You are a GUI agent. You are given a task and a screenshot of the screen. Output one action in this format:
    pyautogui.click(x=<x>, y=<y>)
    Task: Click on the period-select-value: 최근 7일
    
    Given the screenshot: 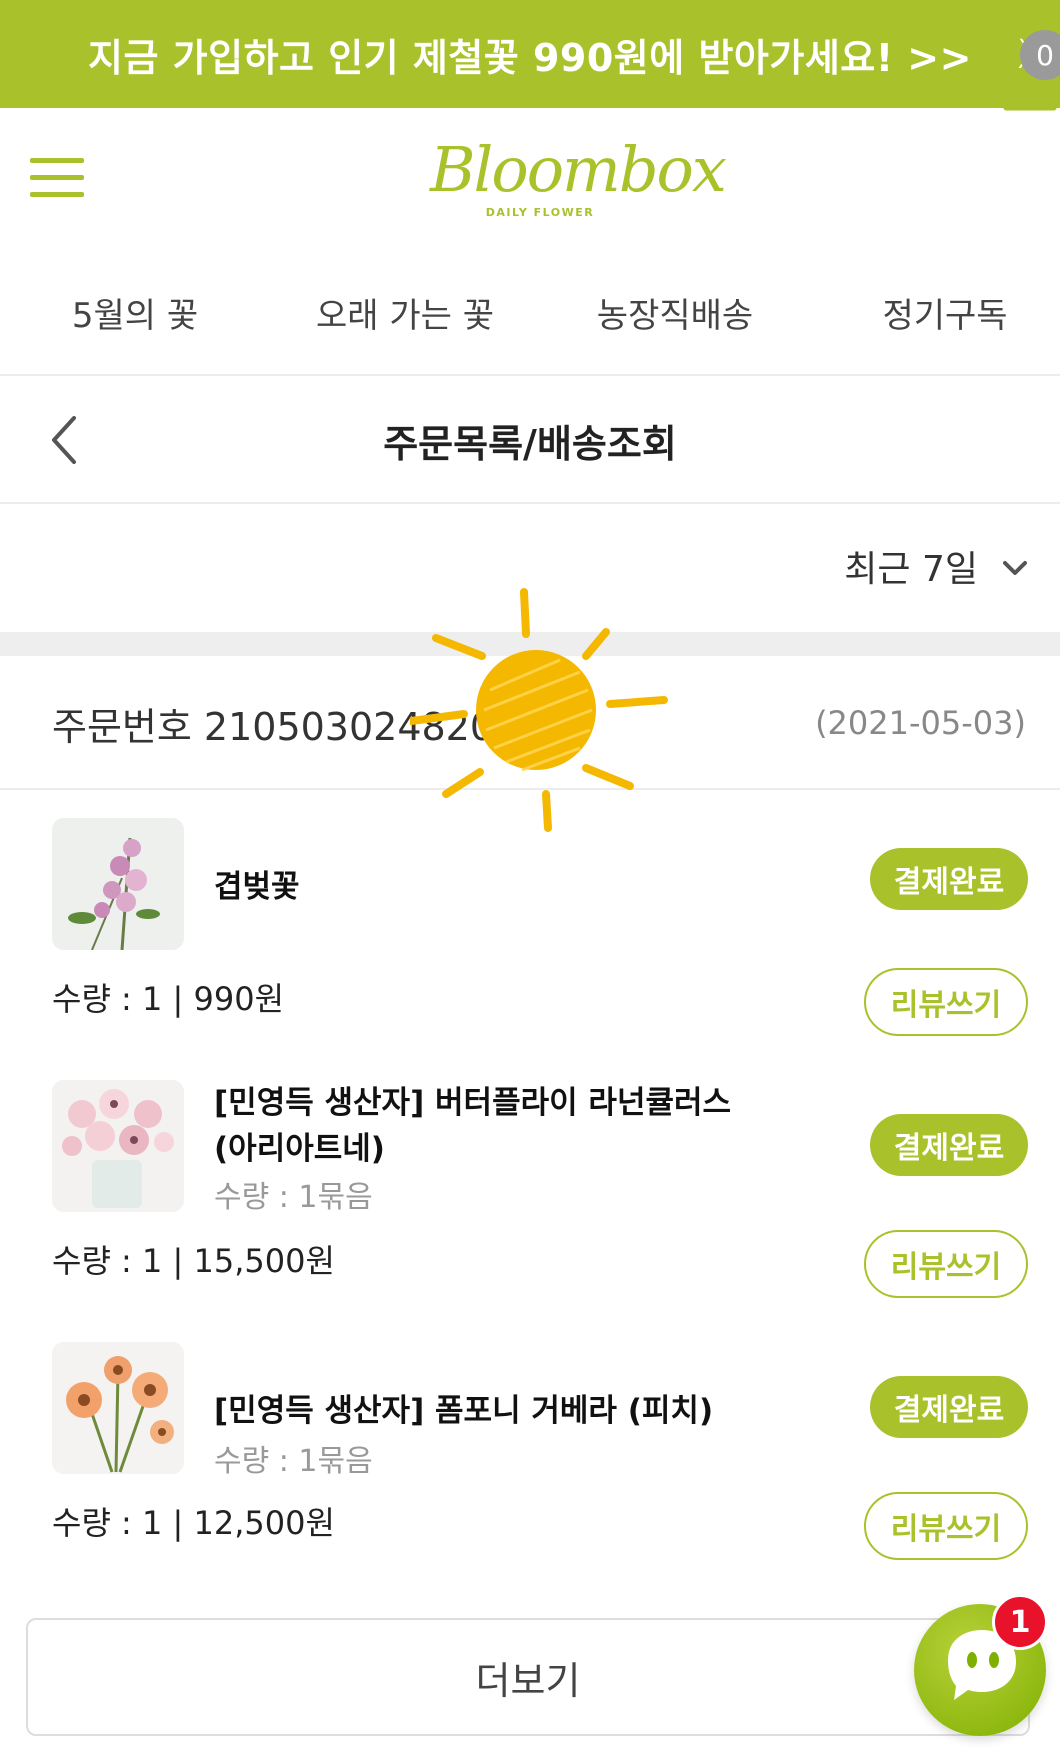 What is the action you would take?
    pyautogui.click(x=911, y=566)
    